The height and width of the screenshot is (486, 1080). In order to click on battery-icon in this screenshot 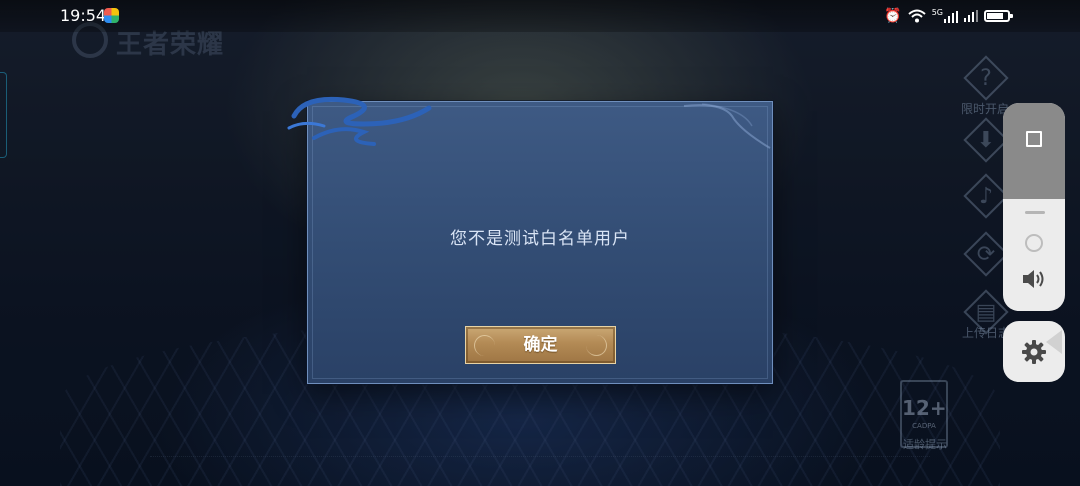, I will do `click(998, 16)`.